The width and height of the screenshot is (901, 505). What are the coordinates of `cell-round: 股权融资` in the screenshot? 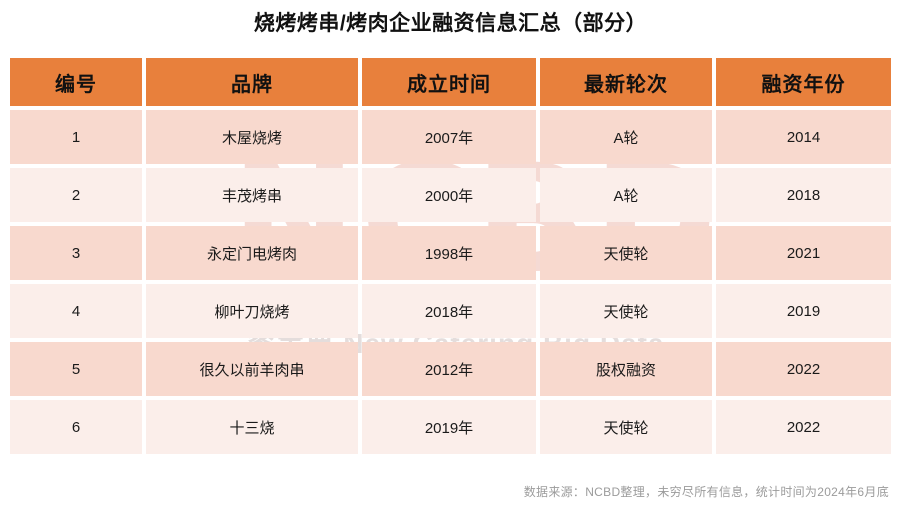 It's located at (626, 369).